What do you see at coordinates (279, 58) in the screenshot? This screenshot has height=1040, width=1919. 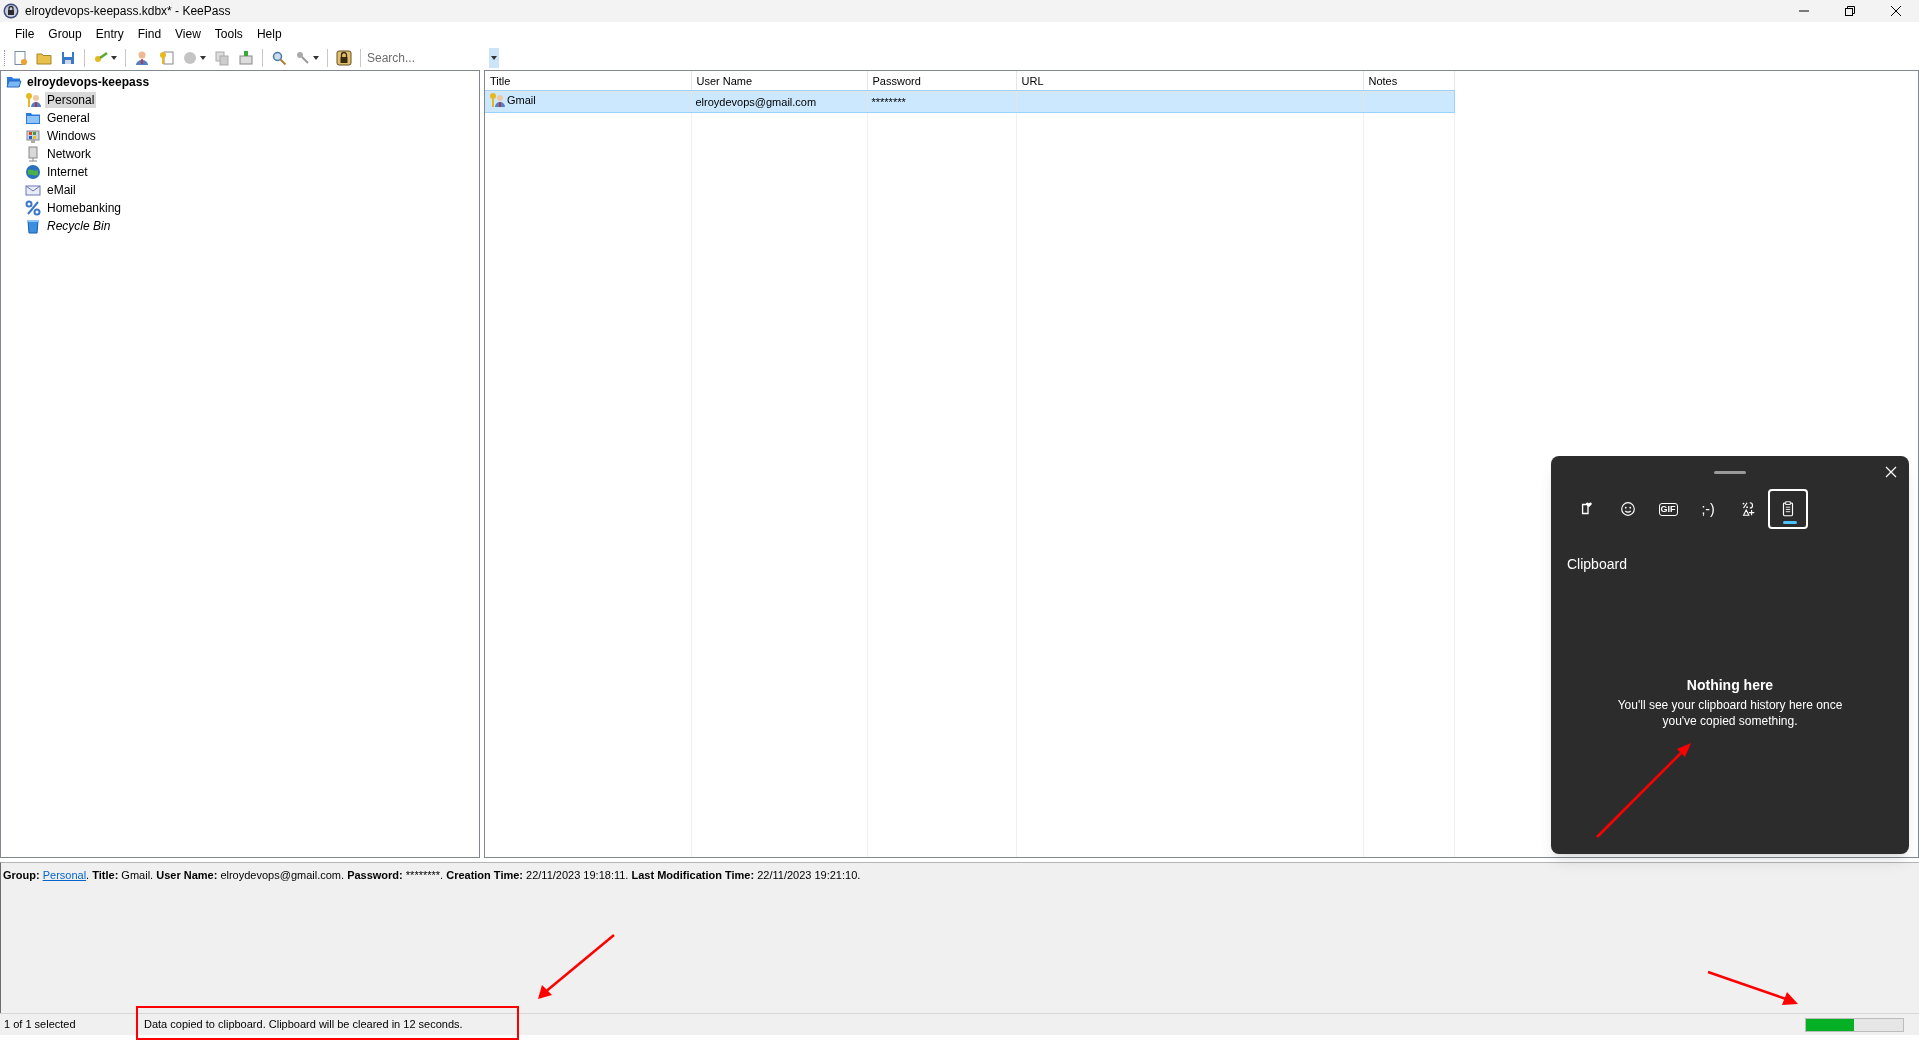 I see `search-icon` at bounding box center [279, 58].